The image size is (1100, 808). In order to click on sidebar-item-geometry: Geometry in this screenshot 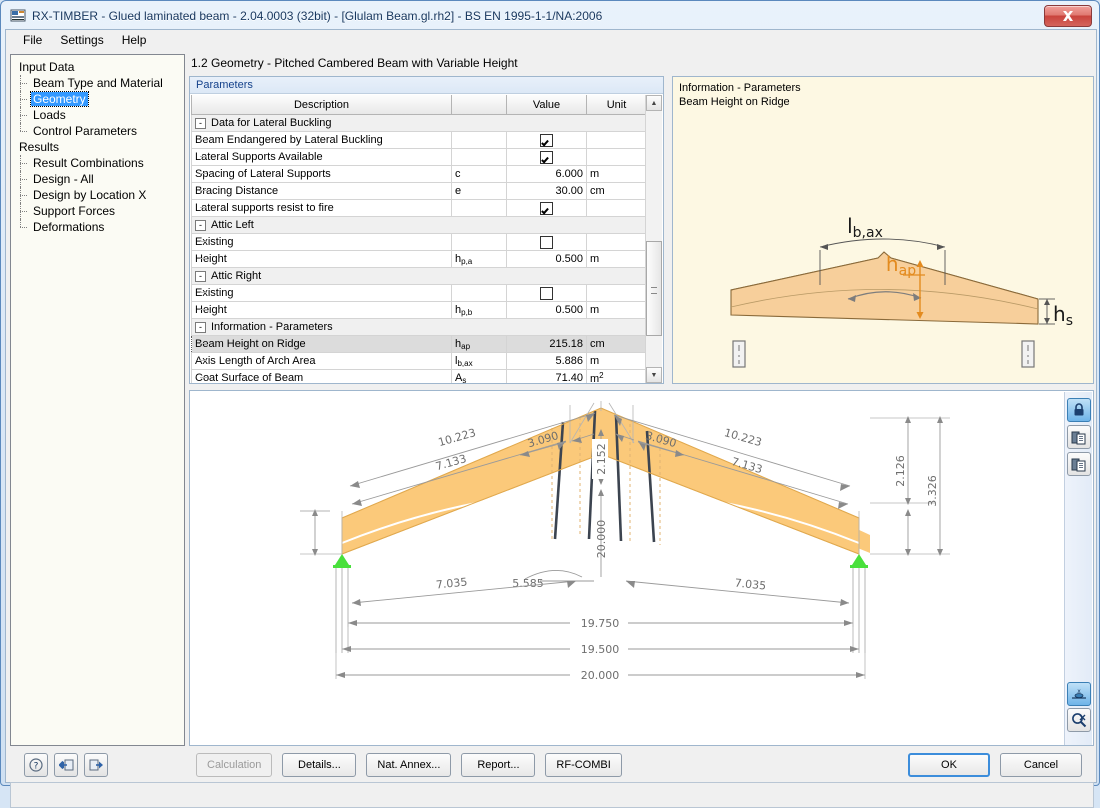, I will do `click(100, 99)`.